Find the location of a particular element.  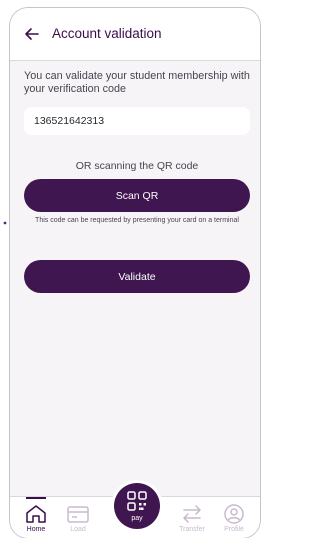

or-scan-text: OR scanning the QR code is located at coordinates (137, 166).